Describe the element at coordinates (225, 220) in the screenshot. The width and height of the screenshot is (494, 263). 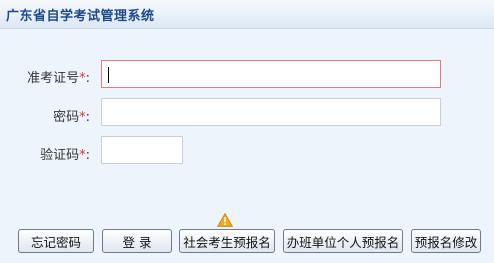
I see `warning-icon` at that location.